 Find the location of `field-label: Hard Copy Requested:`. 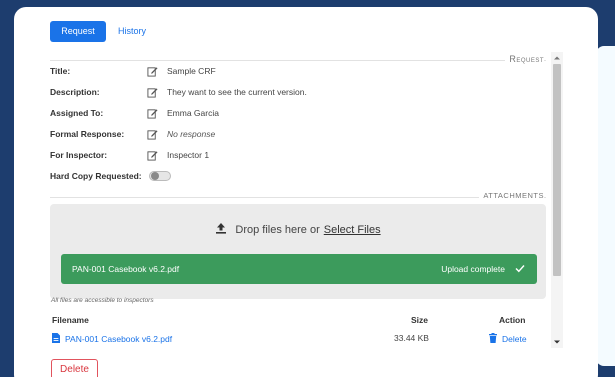

field-label: Hard Copy Requested: is located at coordinates (96, 176).